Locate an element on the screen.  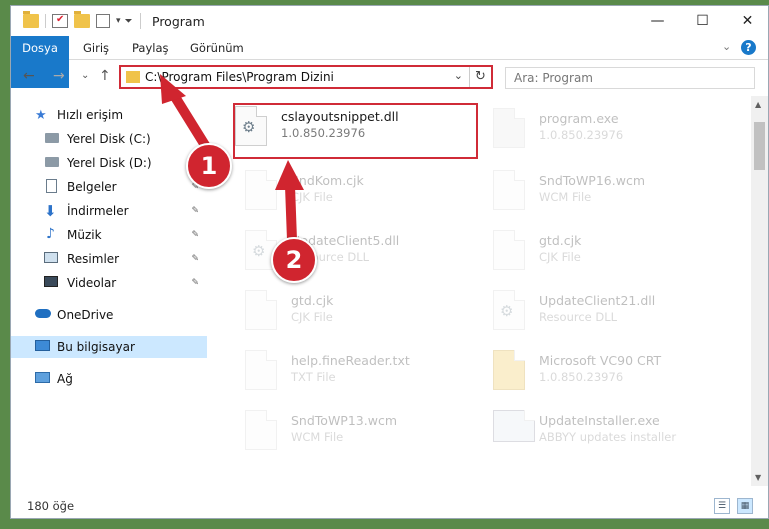
file-item: program.exe 1.0.850.23976 is located at coordinates (608, 134).